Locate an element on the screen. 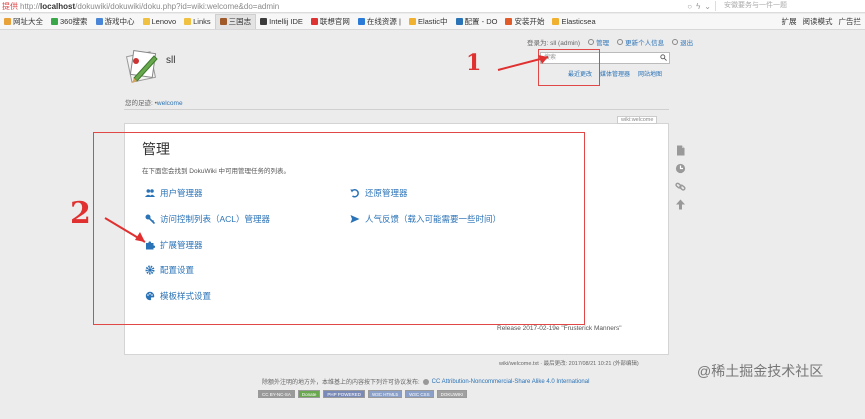  cc-icon is located at coordinates (425, 381).